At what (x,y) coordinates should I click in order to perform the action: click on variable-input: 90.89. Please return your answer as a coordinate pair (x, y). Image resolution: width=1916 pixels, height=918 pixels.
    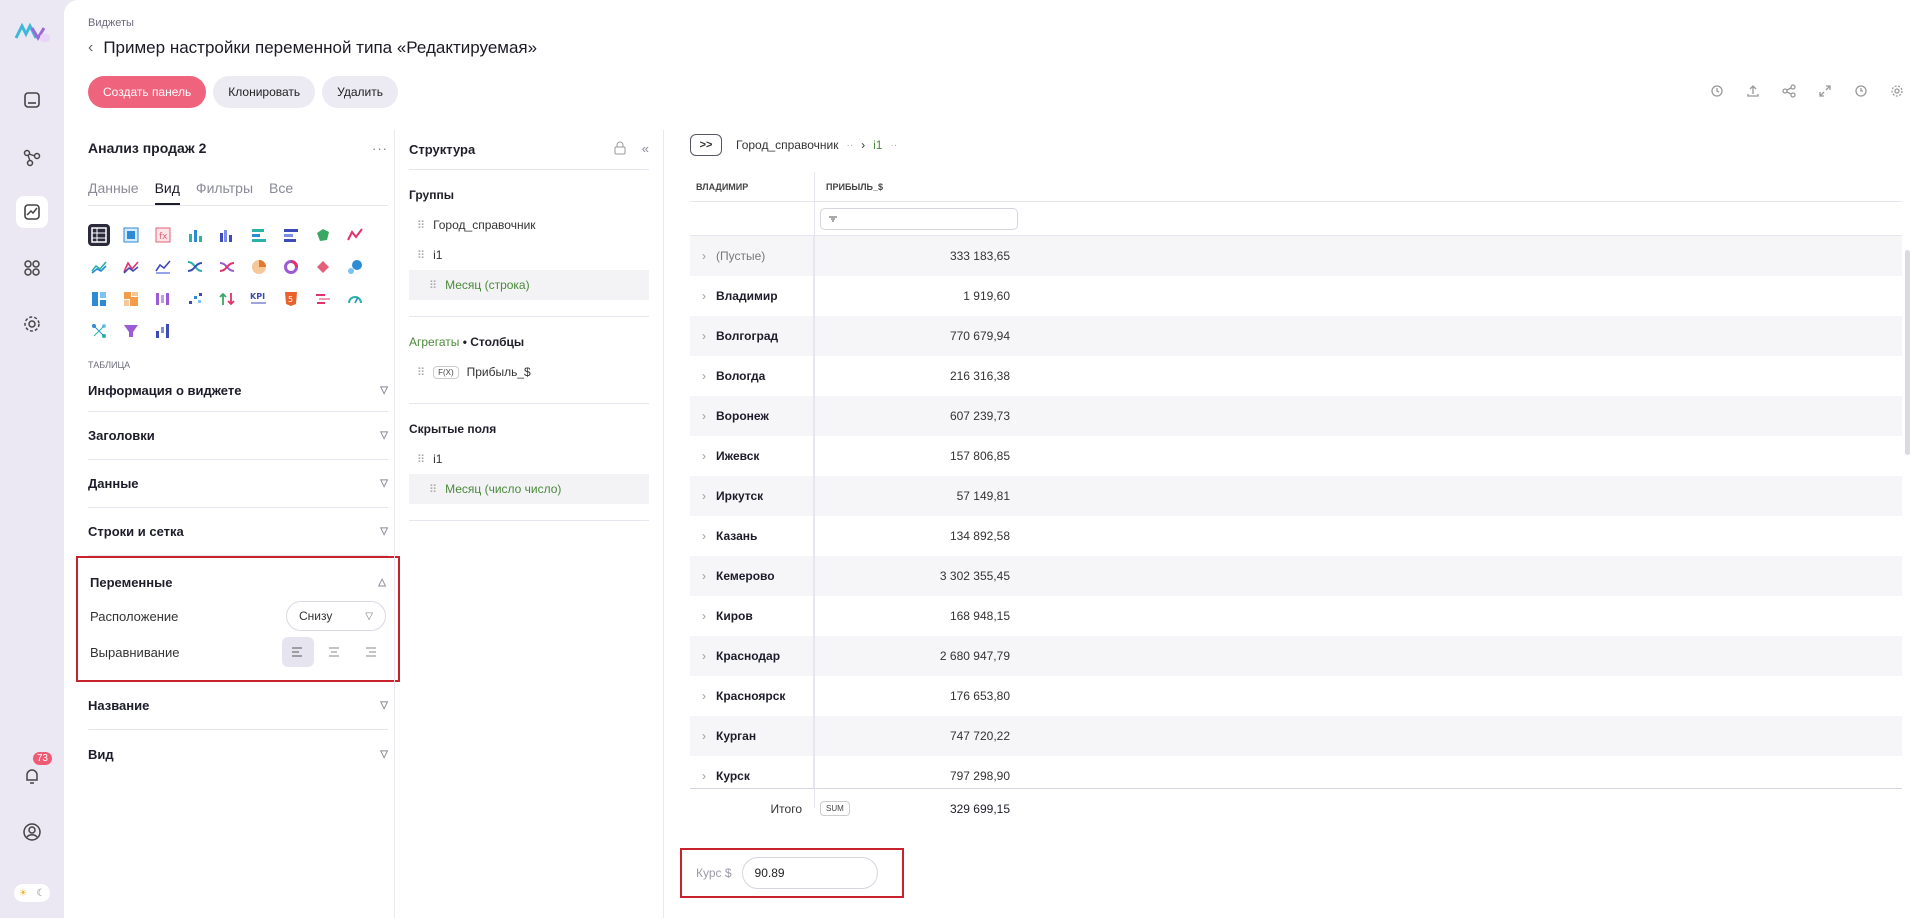
    Looking at the image, I should click on (809, 873).